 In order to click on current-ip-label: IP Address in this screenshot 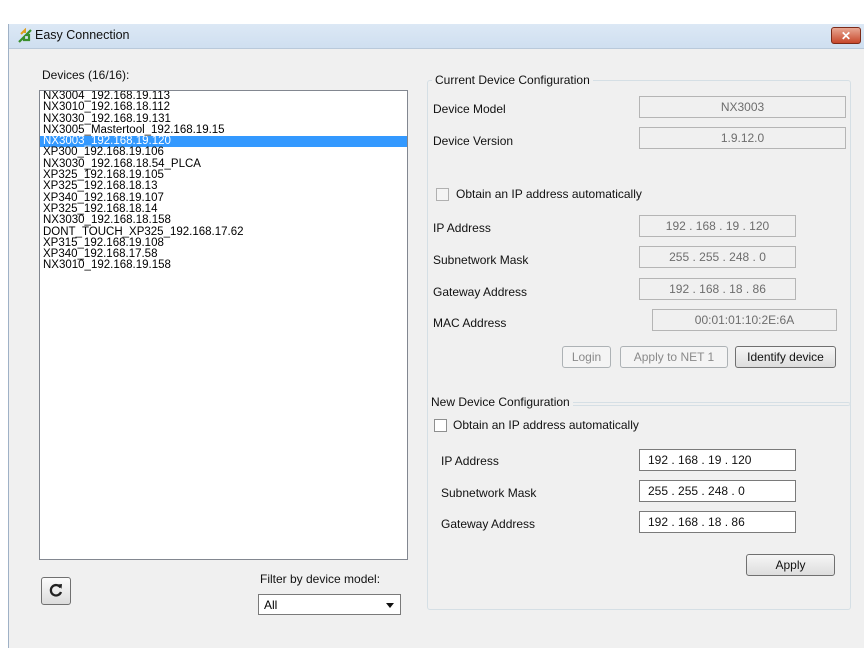, I will do `click(462, 228)`.